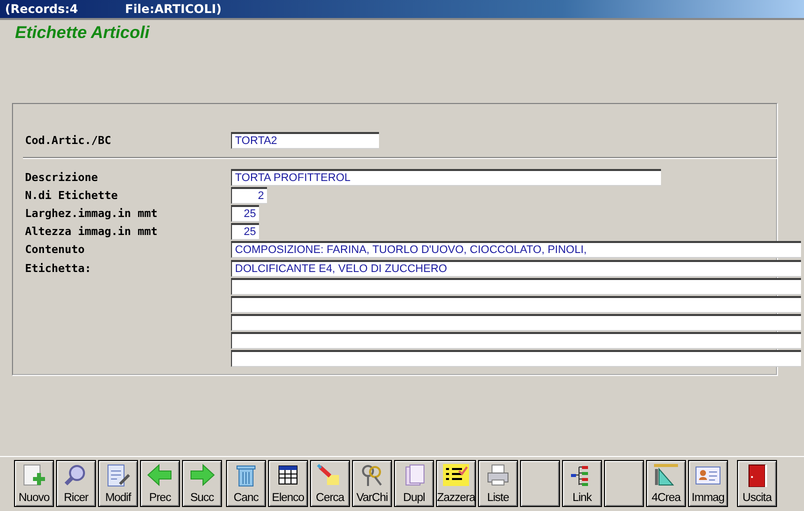  I want to click on input-field: TORTA2, so click(305, 140).